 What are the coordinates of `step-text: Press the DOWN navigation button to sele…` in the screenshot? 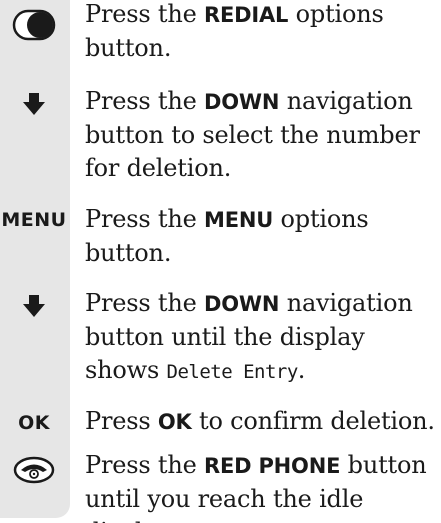 It's located at (252, 134).